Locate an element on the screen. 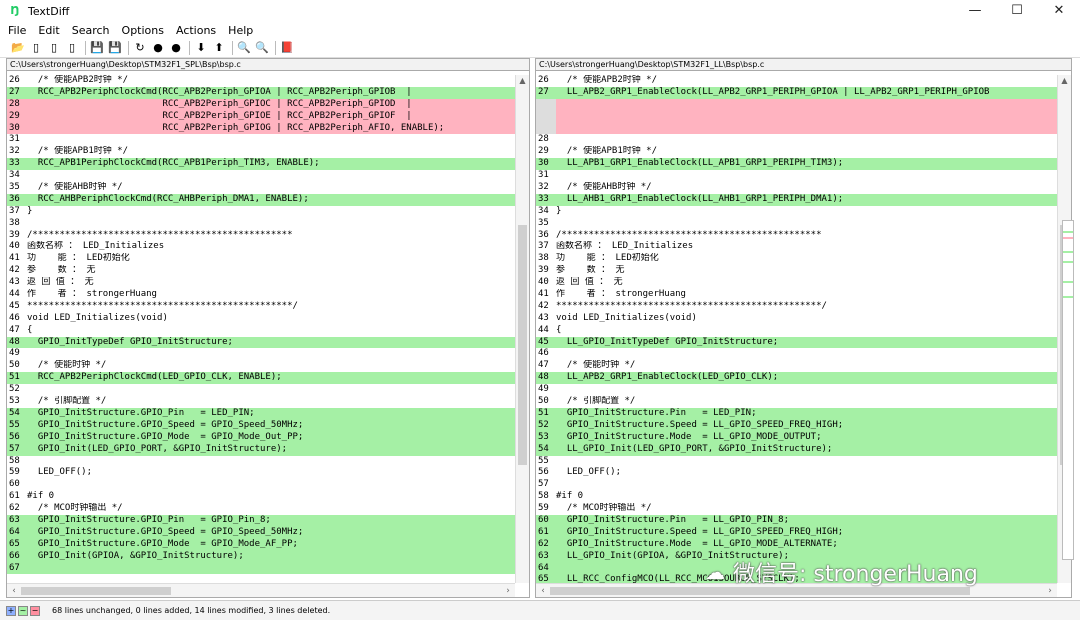  code-line: 51 GPIO_InitStructure.Pin = LED_PIN; is located at coordinates (796, 413).